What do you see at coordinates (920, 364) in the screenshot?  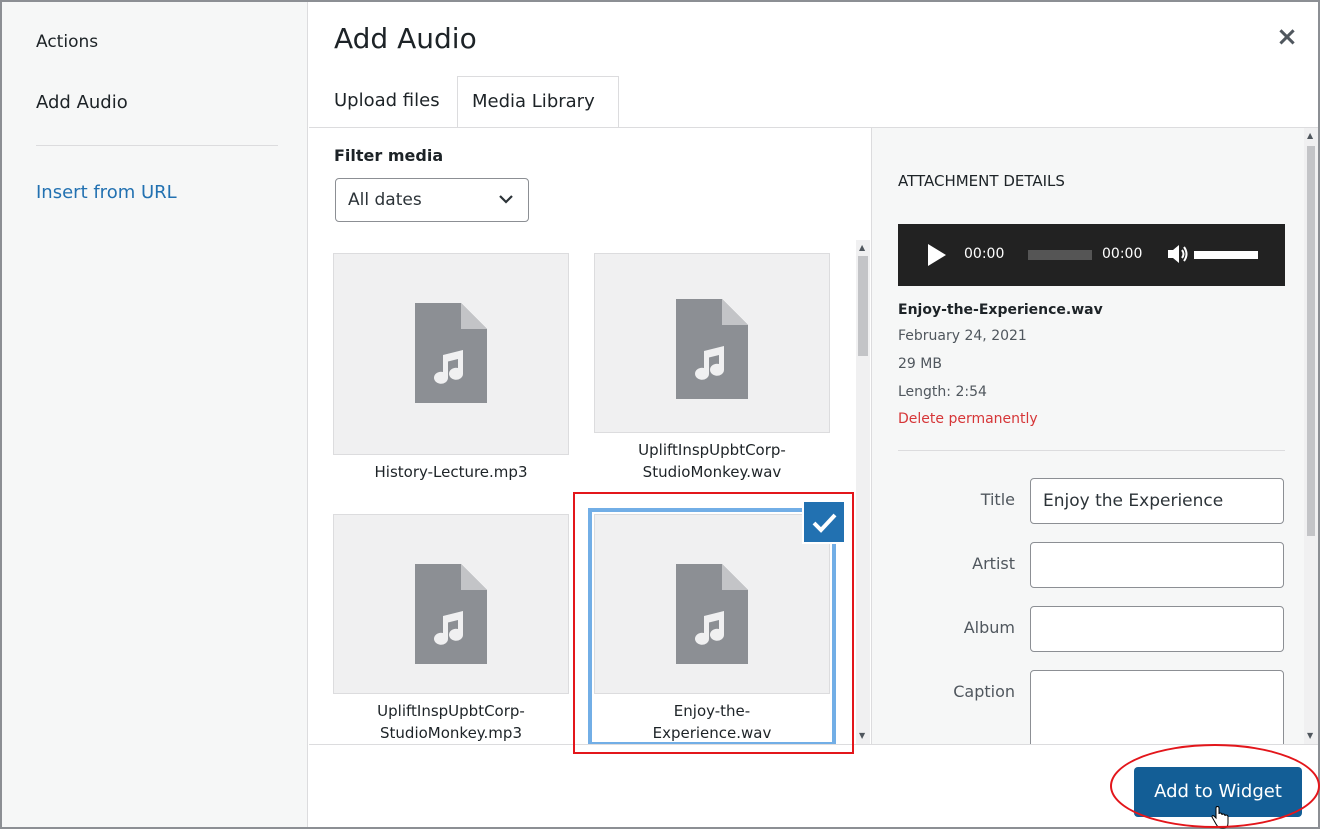 I see `attachment-size: 29 MB` at bounding box center [920, 364].